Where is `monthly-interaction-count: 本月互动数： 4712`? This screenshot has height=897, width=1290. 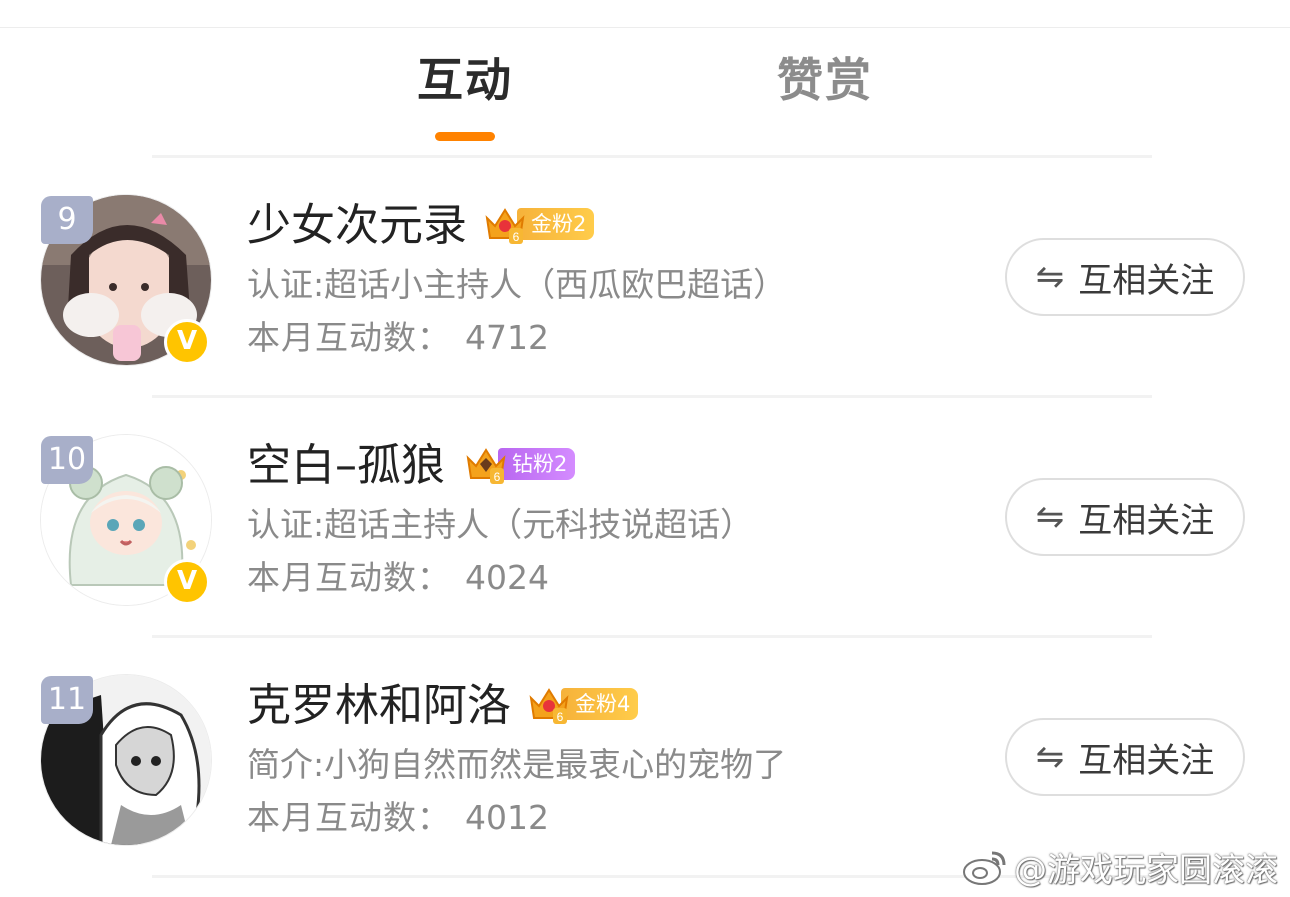
monthly-interaction-count: 本月互动数： 4712 is located at coordinates (398, 338).